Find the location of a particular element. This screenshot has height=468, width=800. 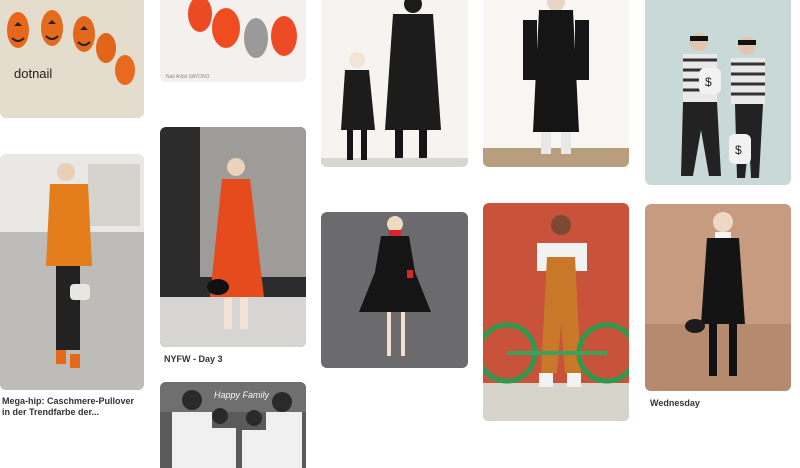

pin-family-mickey: Happy Family is located at coordinates (233, 425).